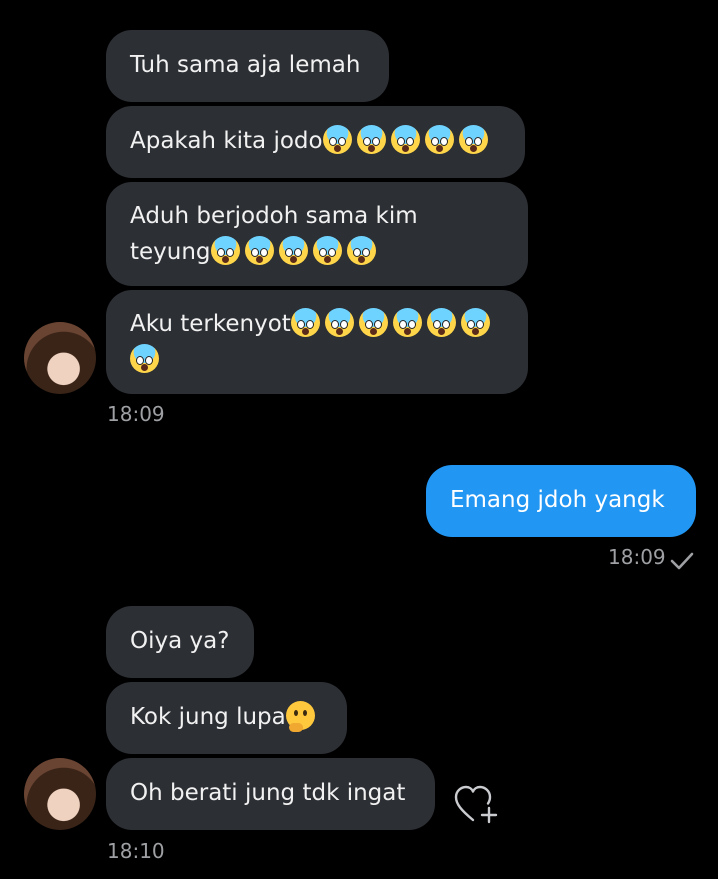 This screenshot has height=879, width=718. What do you see at coordinates (210, 324) in the screenshot?
I see `message-text: Aku terkenyot` at bounding box center [210, 324].